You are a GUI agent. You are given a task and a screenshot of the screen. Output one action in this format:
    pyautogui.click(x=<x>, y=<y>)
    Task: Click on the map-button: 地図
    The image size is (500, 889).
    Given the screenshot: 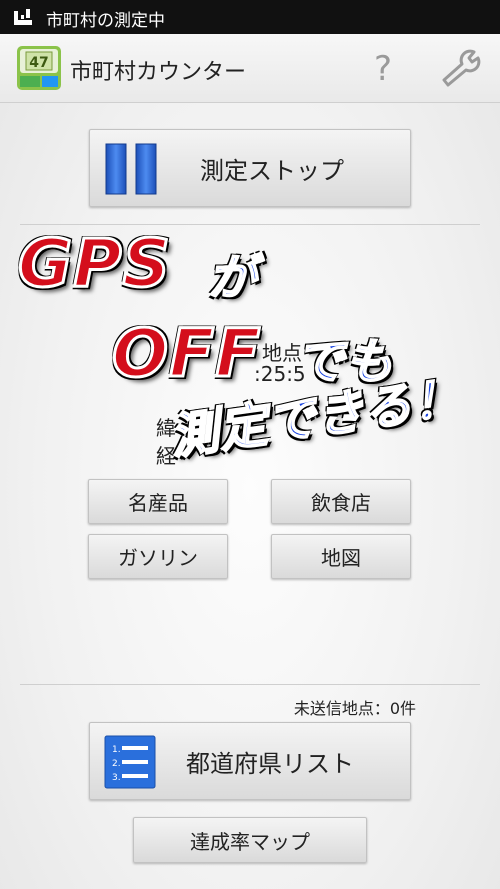 What is the action you would take?
    pyautogui.click(x=341, y=556)
    